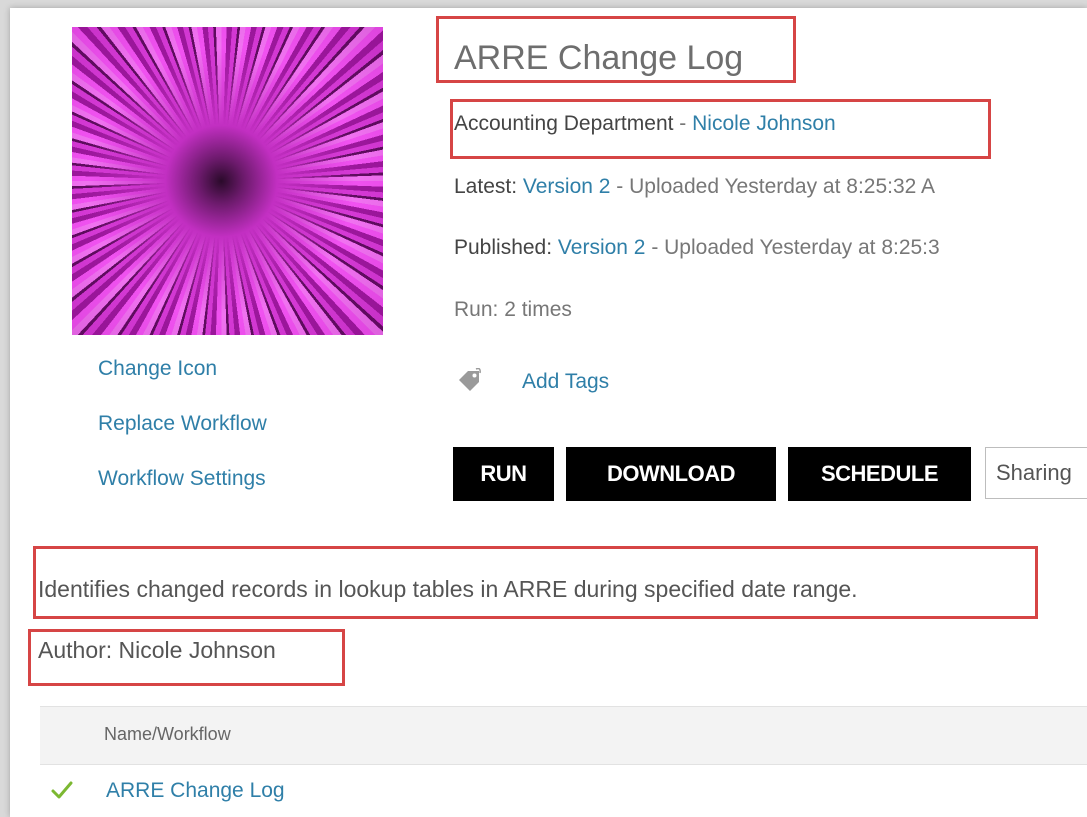 The width and height of the screenshot is (1087, 817). Describe the element at coordinates (535, 582) in the screenshot. I see `highlight-box-description` at that location.